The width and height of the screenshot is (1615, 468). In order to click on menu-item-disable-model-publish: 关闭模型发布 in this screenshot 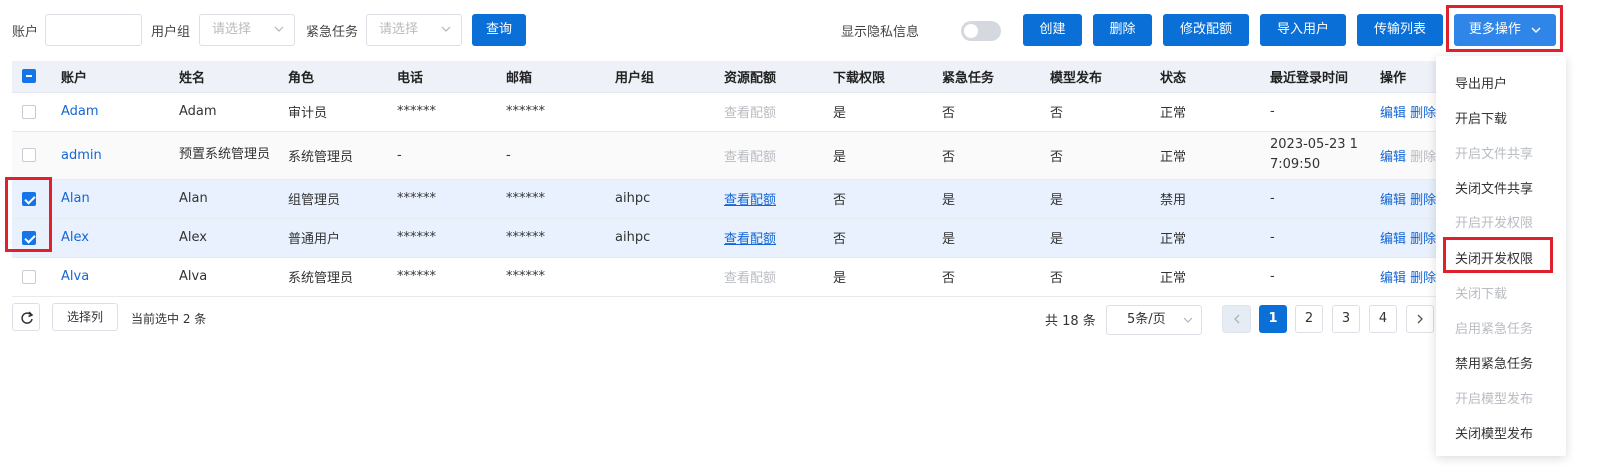, I will do `click(1494, 432)`.